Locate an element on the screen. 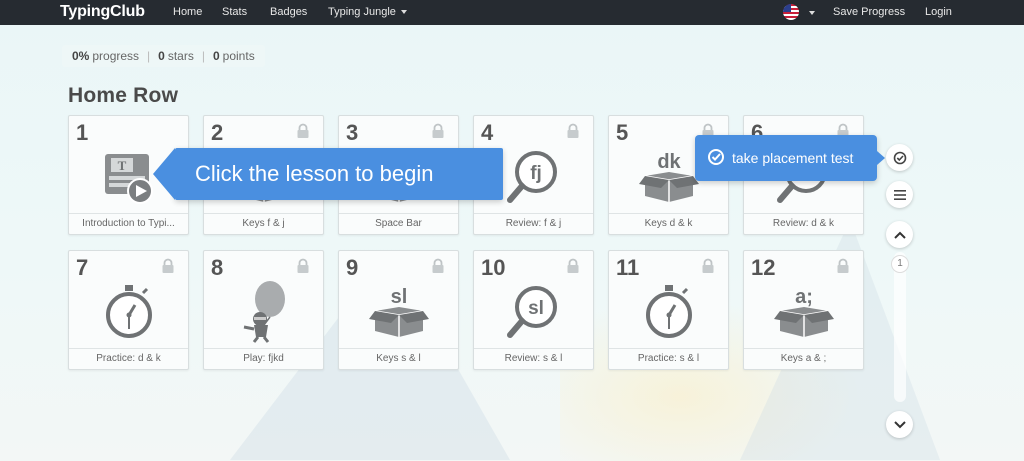  callout-text: Click the lesson to begin is located at coordinates (314, 173).